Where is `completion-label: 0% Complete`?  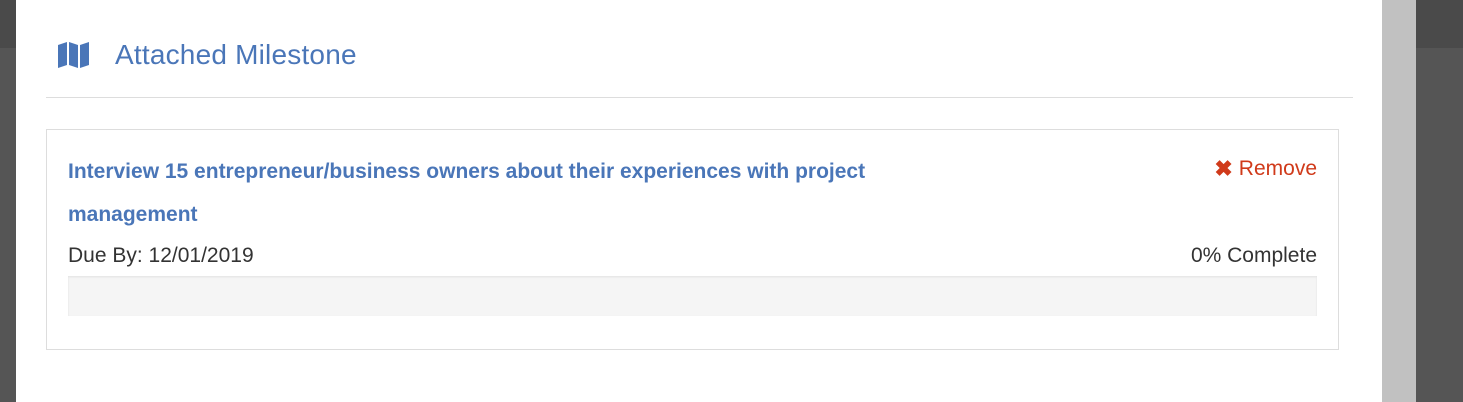
completion-label: 0% Complete is located at coordinates (1253, 255).